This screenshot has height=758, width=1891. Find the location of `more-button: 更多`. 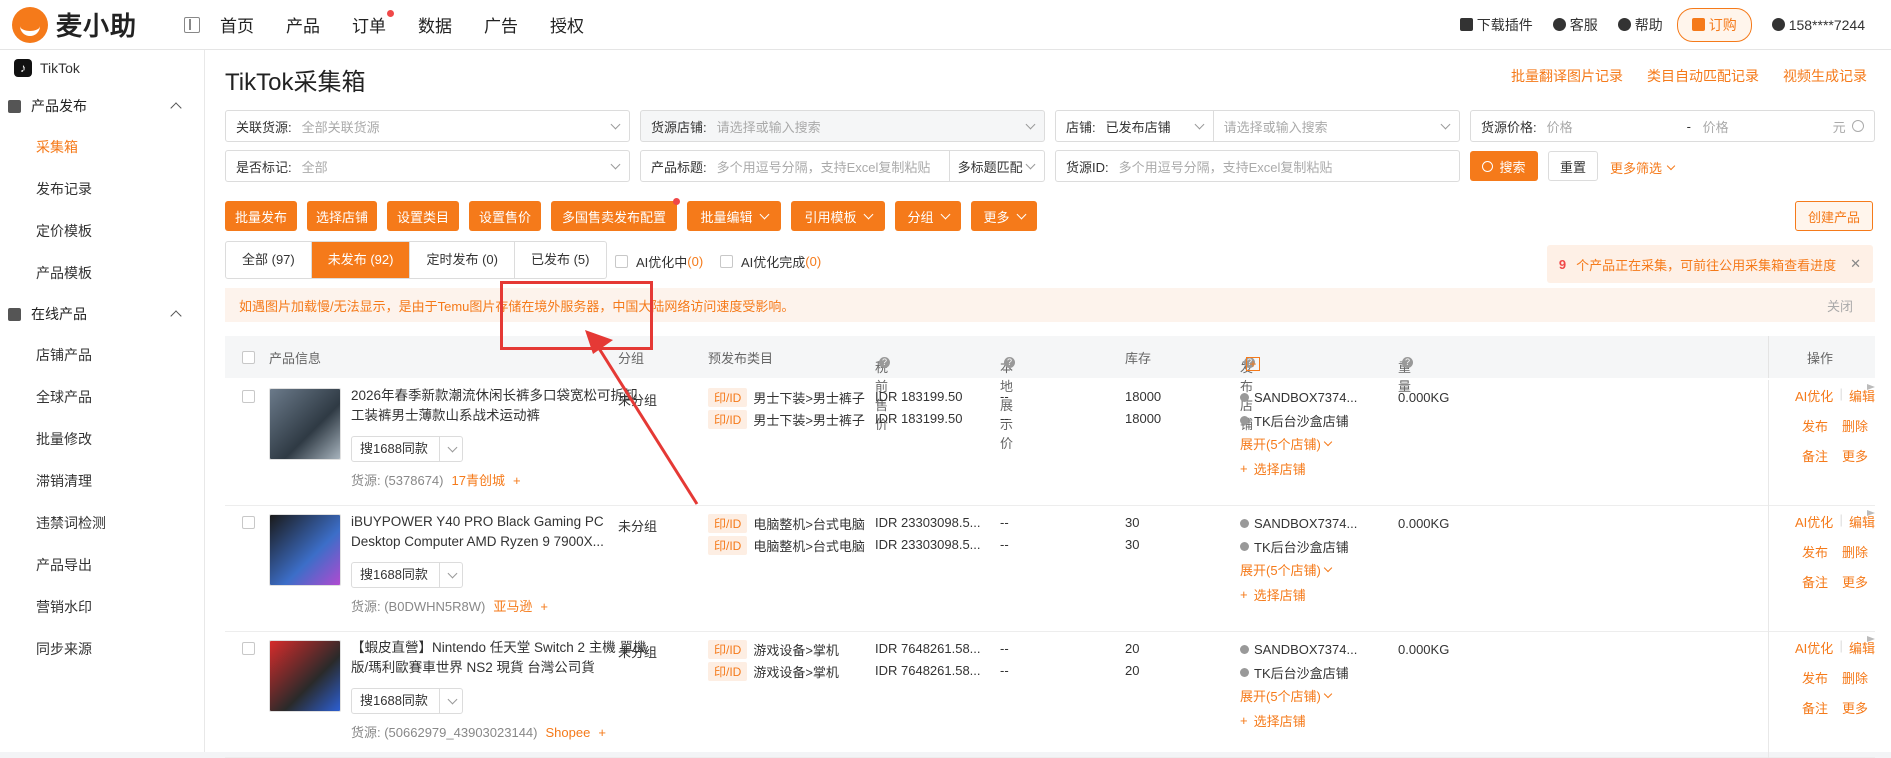

more-button: 更多 is located at coordinates (1004, 216).